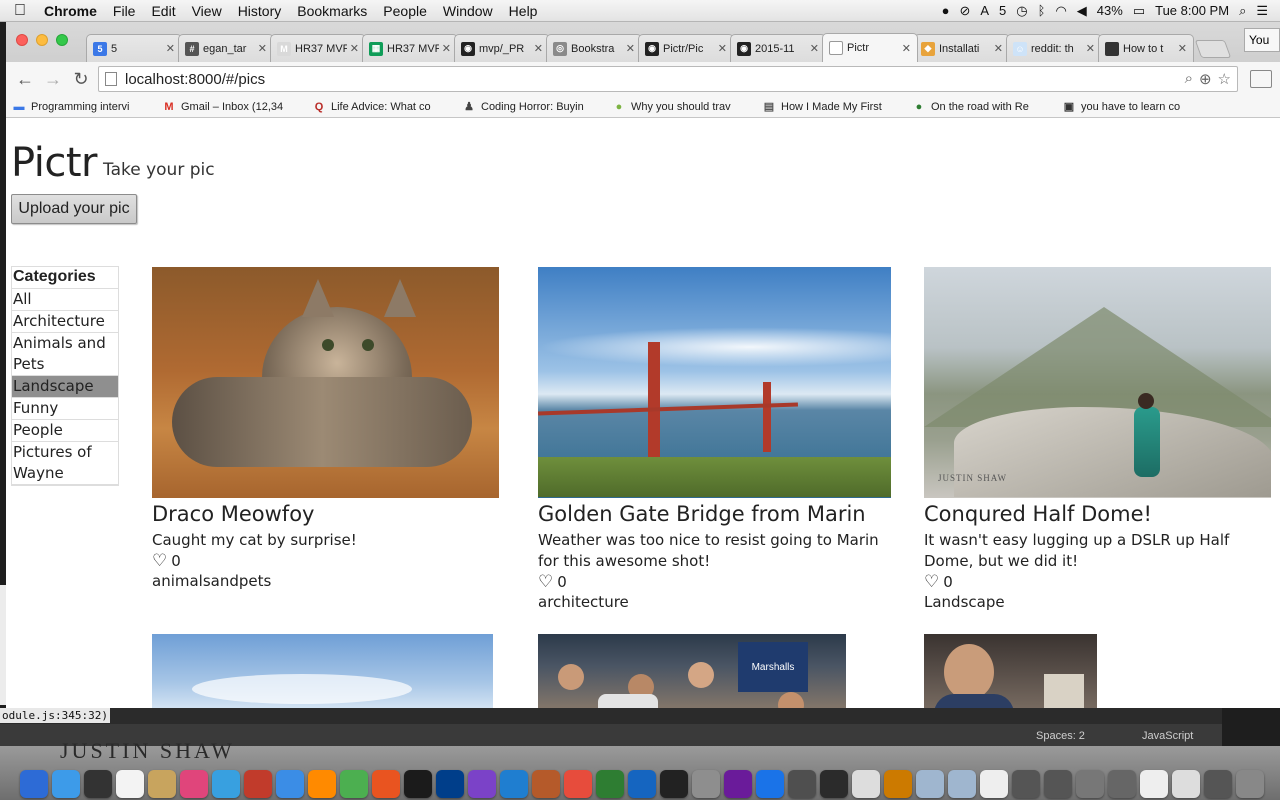 The image size is (1280, 800). What do you see at coordinates (946, 10) in the screenshot?
I see `bowler-hat-icon: ●` at bounding box center [946, 10].